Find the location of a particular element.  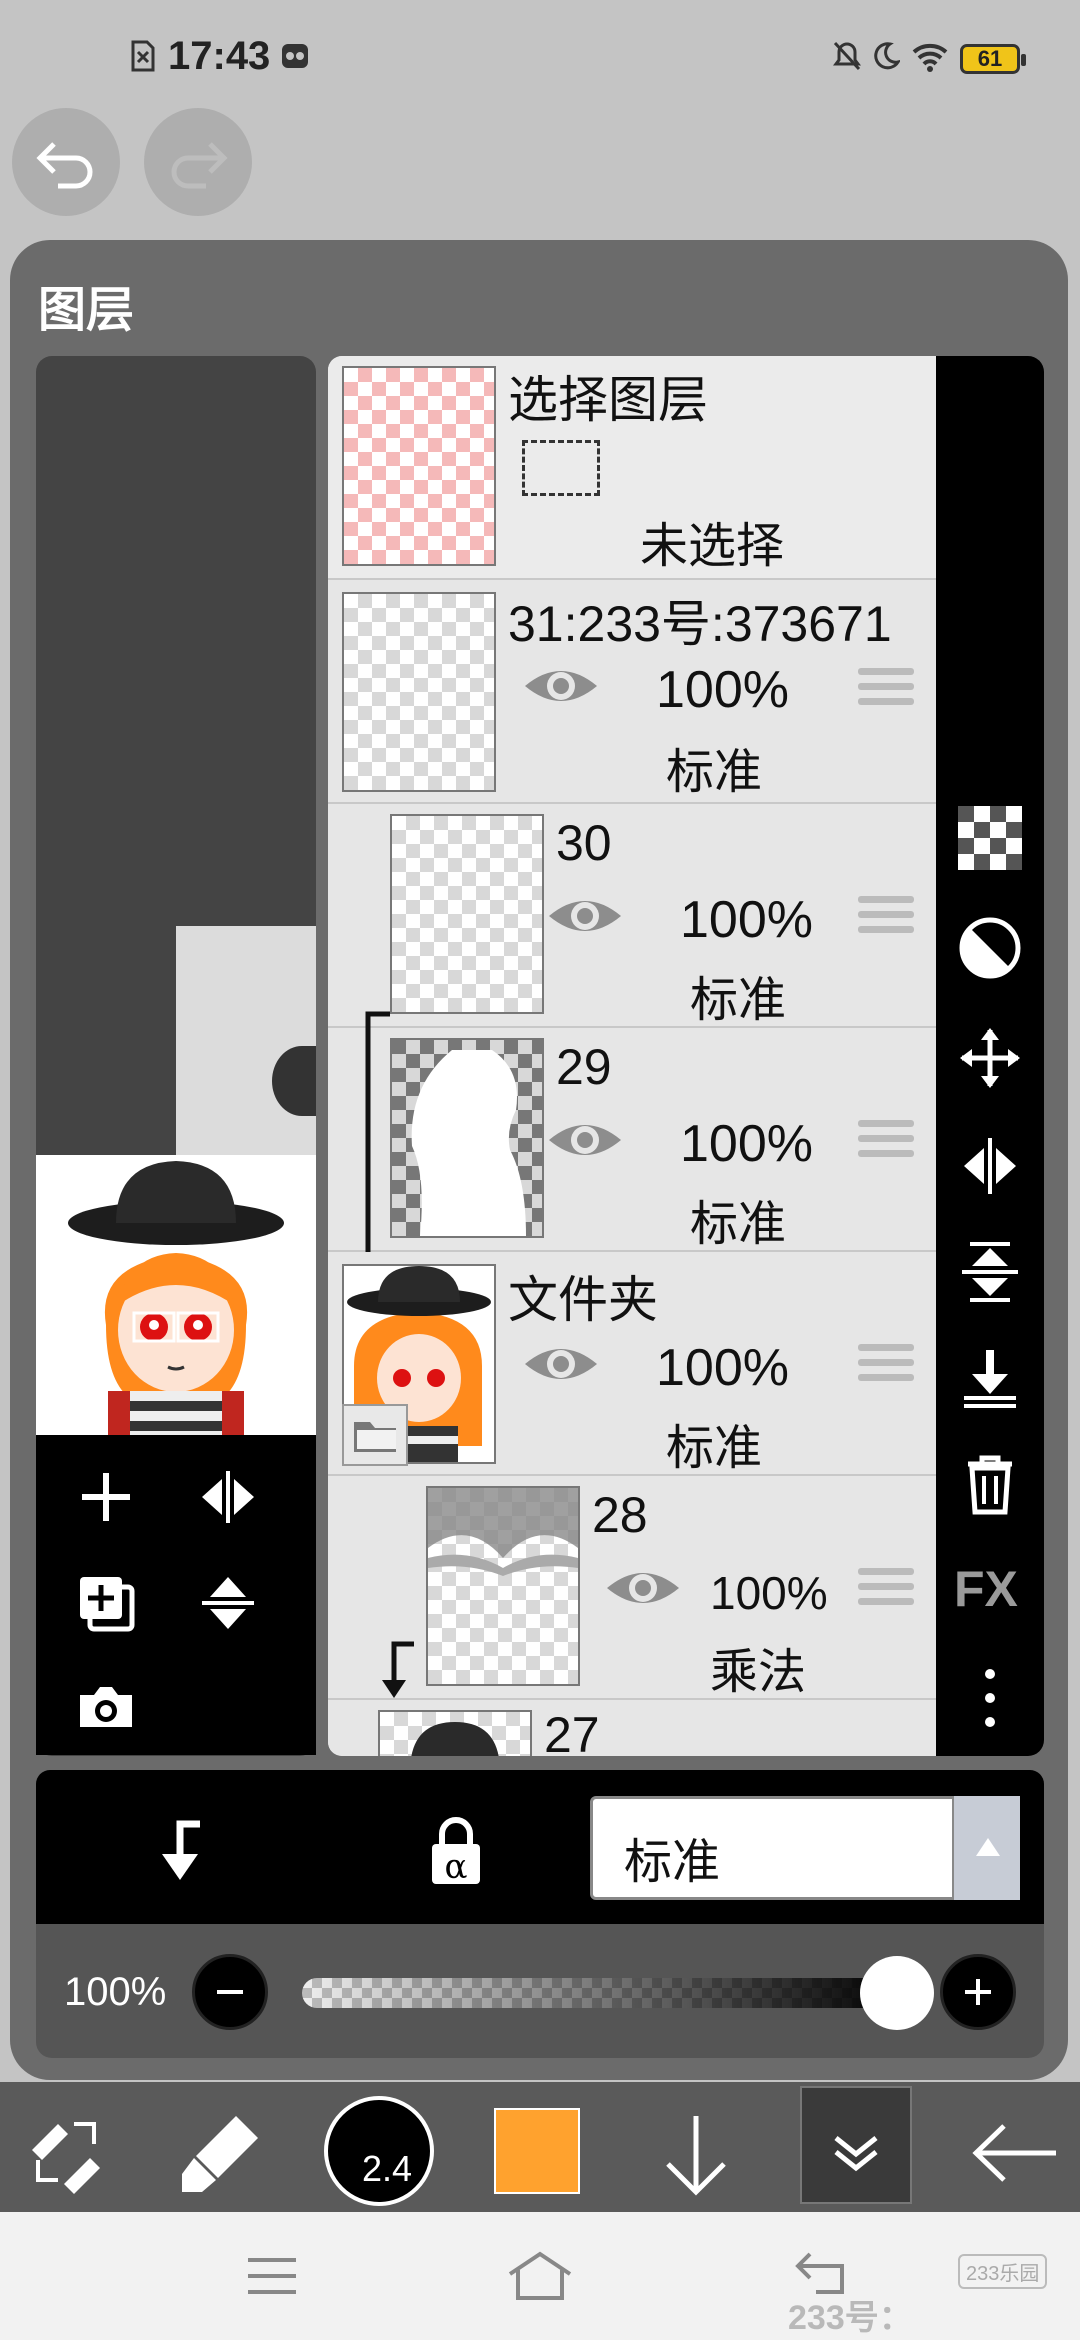

minus-icon is located at coordinates (230, 1992).